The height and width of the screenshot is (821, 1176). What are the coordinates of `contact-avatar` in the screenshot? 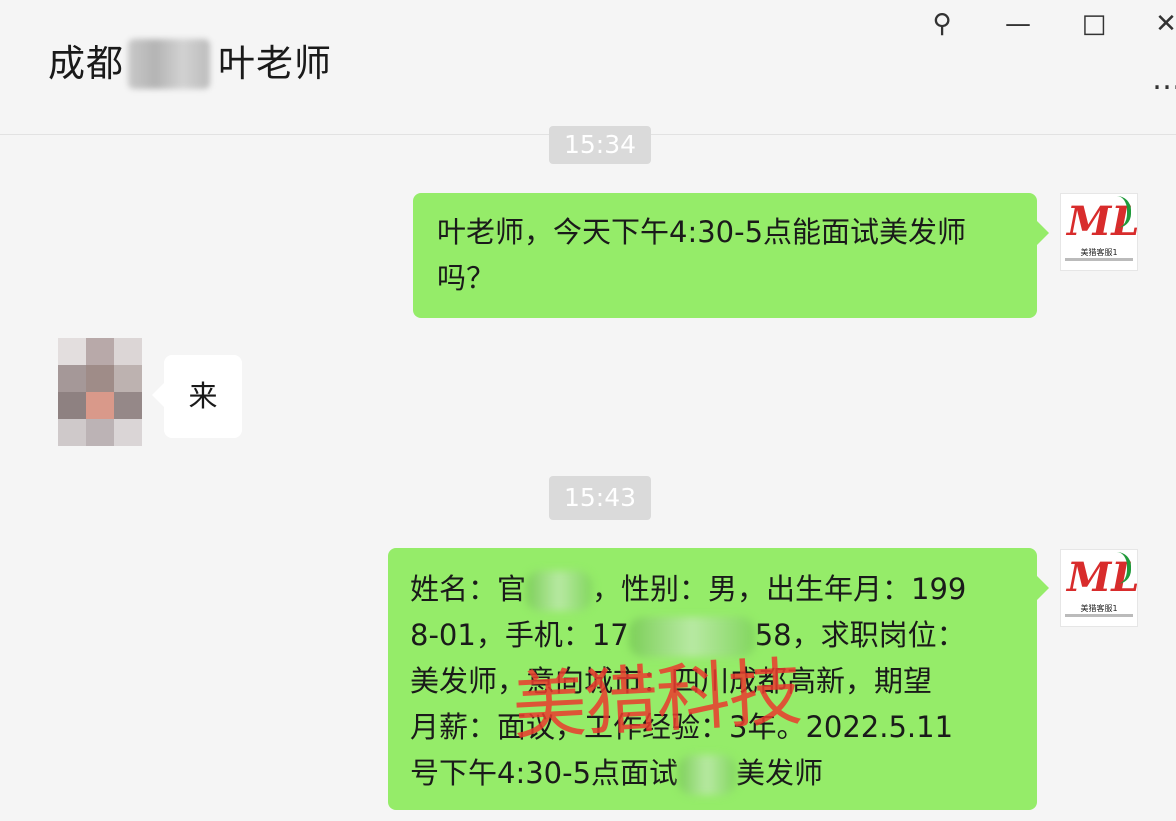 It's located at (100, 392).